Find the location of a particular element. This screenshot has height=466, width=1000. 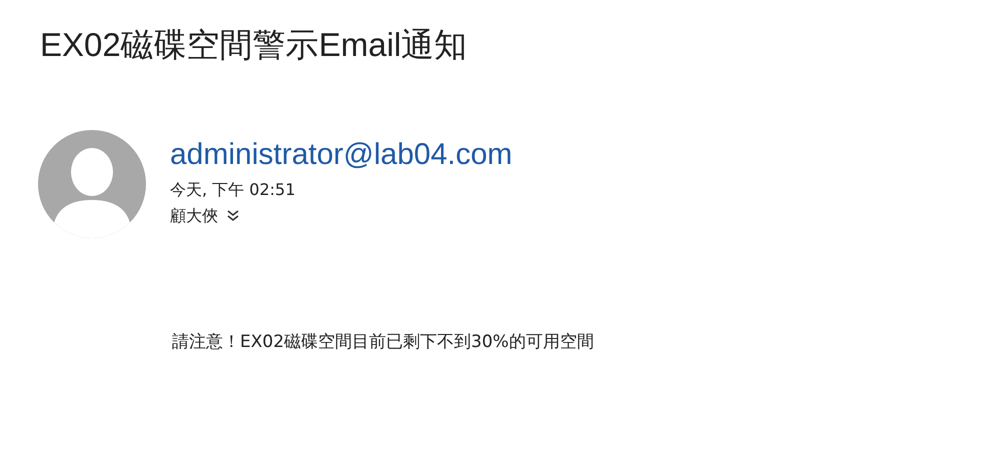

email-subject: EX02磁碟空間警示Email通知 is located at coordinates (254, 45).